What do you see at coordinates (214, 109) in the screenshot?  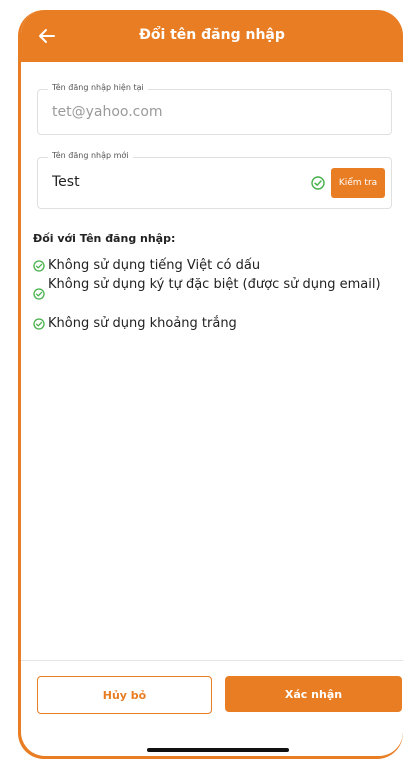 I see `current-username-field: Tên đăng nhập hiện tại tet@yahoo.com` at bounding box center [214, 109].